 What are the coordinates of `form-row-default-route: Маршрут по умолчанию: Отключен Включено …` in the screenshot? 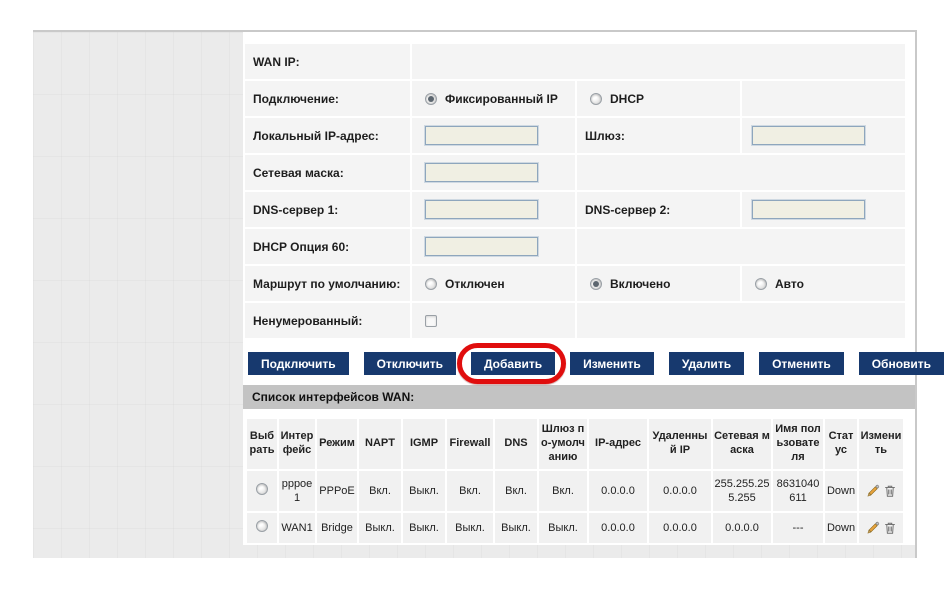 It's located at (575, 283).